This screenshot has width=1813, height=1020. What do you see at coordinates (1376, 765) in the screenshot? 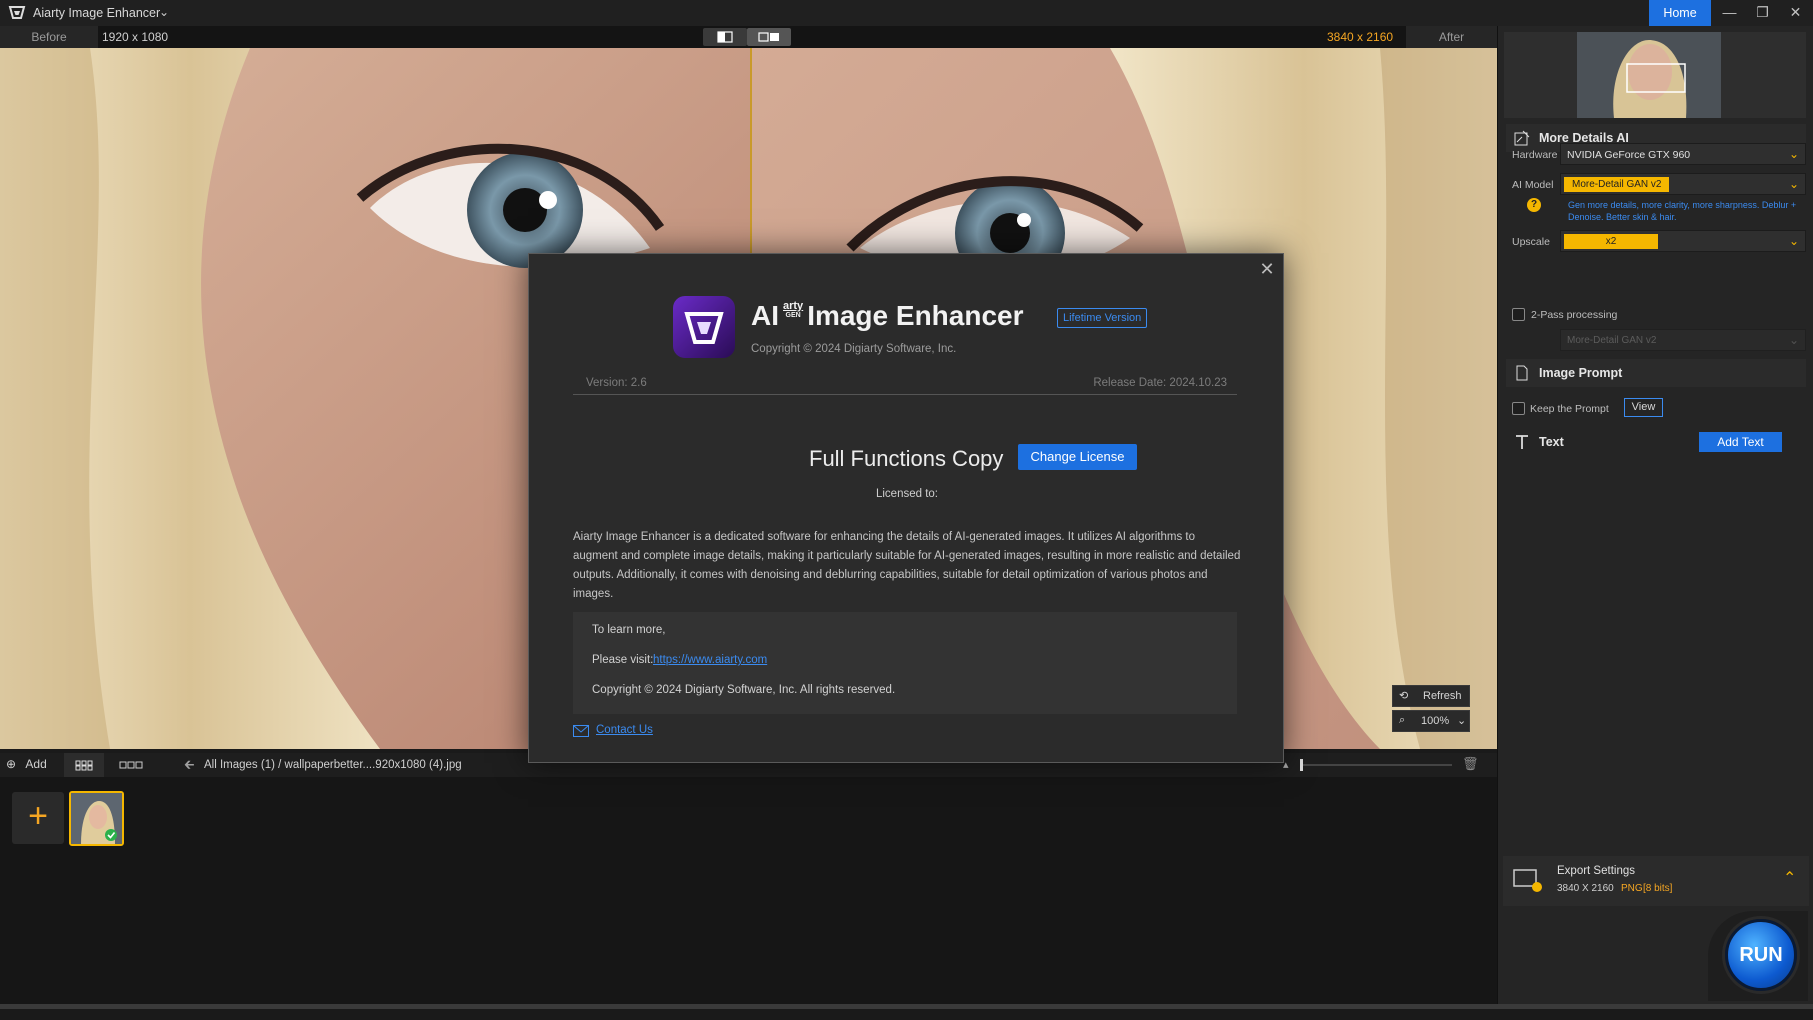
I see `thumb-size-slider` at bounding box center [1376, 765].